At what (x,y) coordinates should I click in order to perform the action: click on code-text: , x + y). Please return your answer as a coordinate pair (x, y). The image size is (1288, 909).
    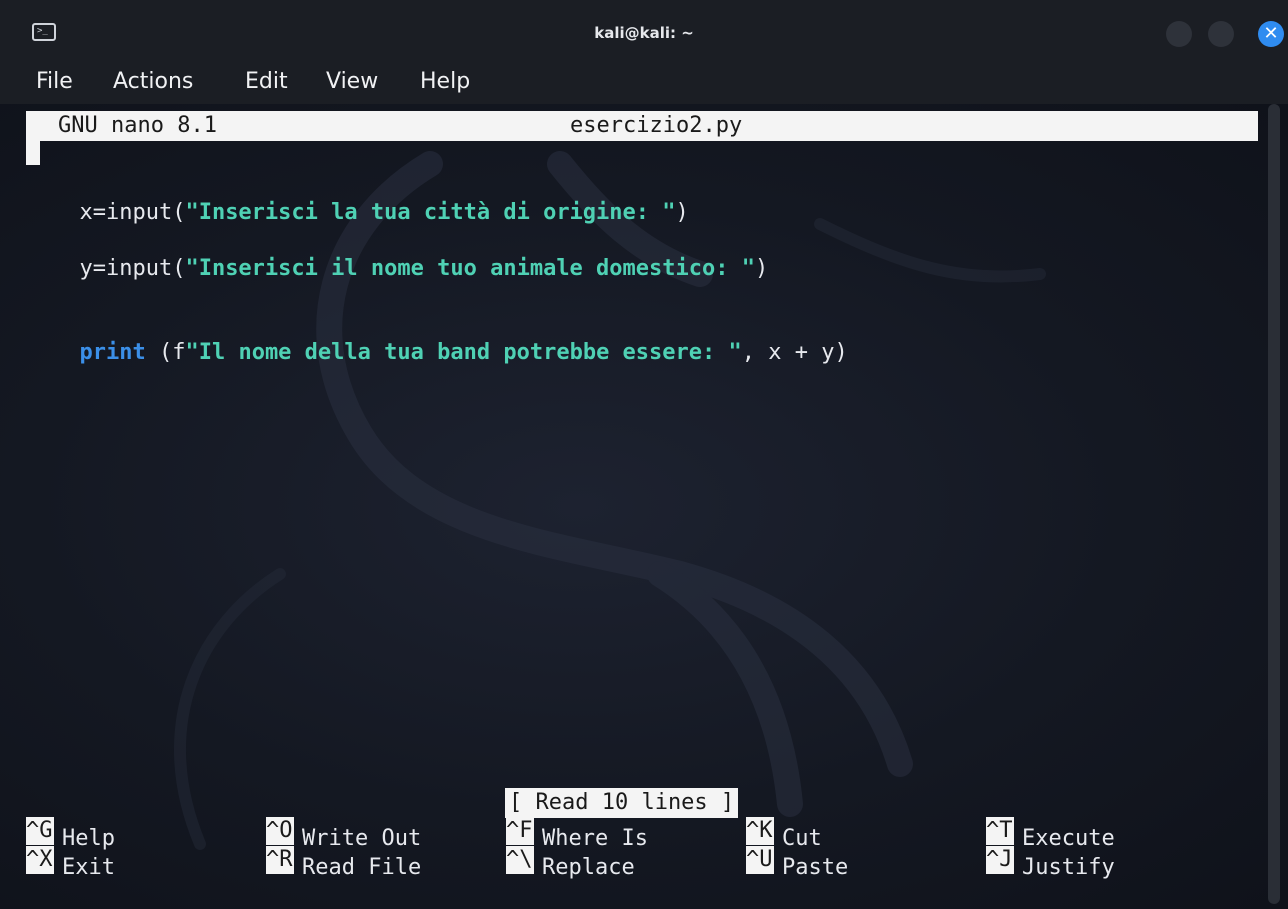
    Looking at the image, I should click on (794, 352).